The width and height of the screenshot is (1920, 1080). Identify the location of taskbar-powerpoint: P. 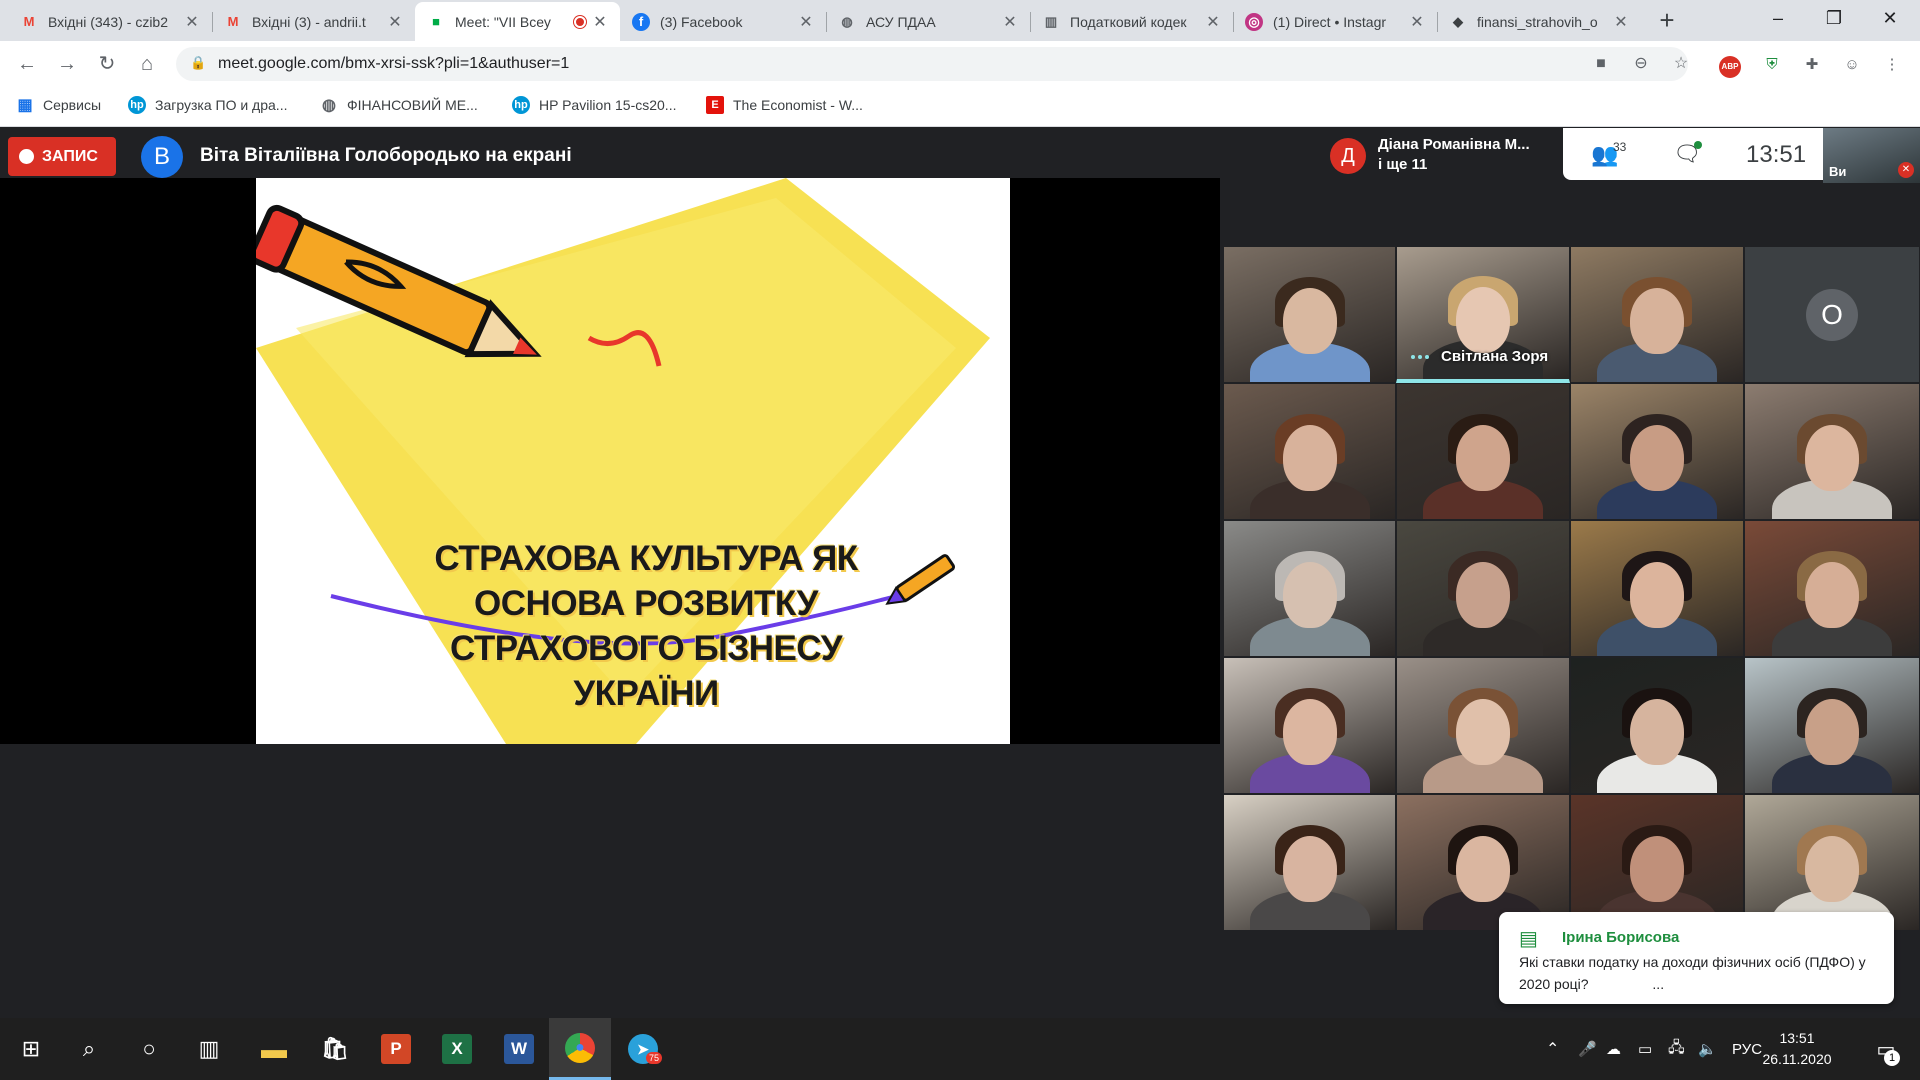
(396, 1049).